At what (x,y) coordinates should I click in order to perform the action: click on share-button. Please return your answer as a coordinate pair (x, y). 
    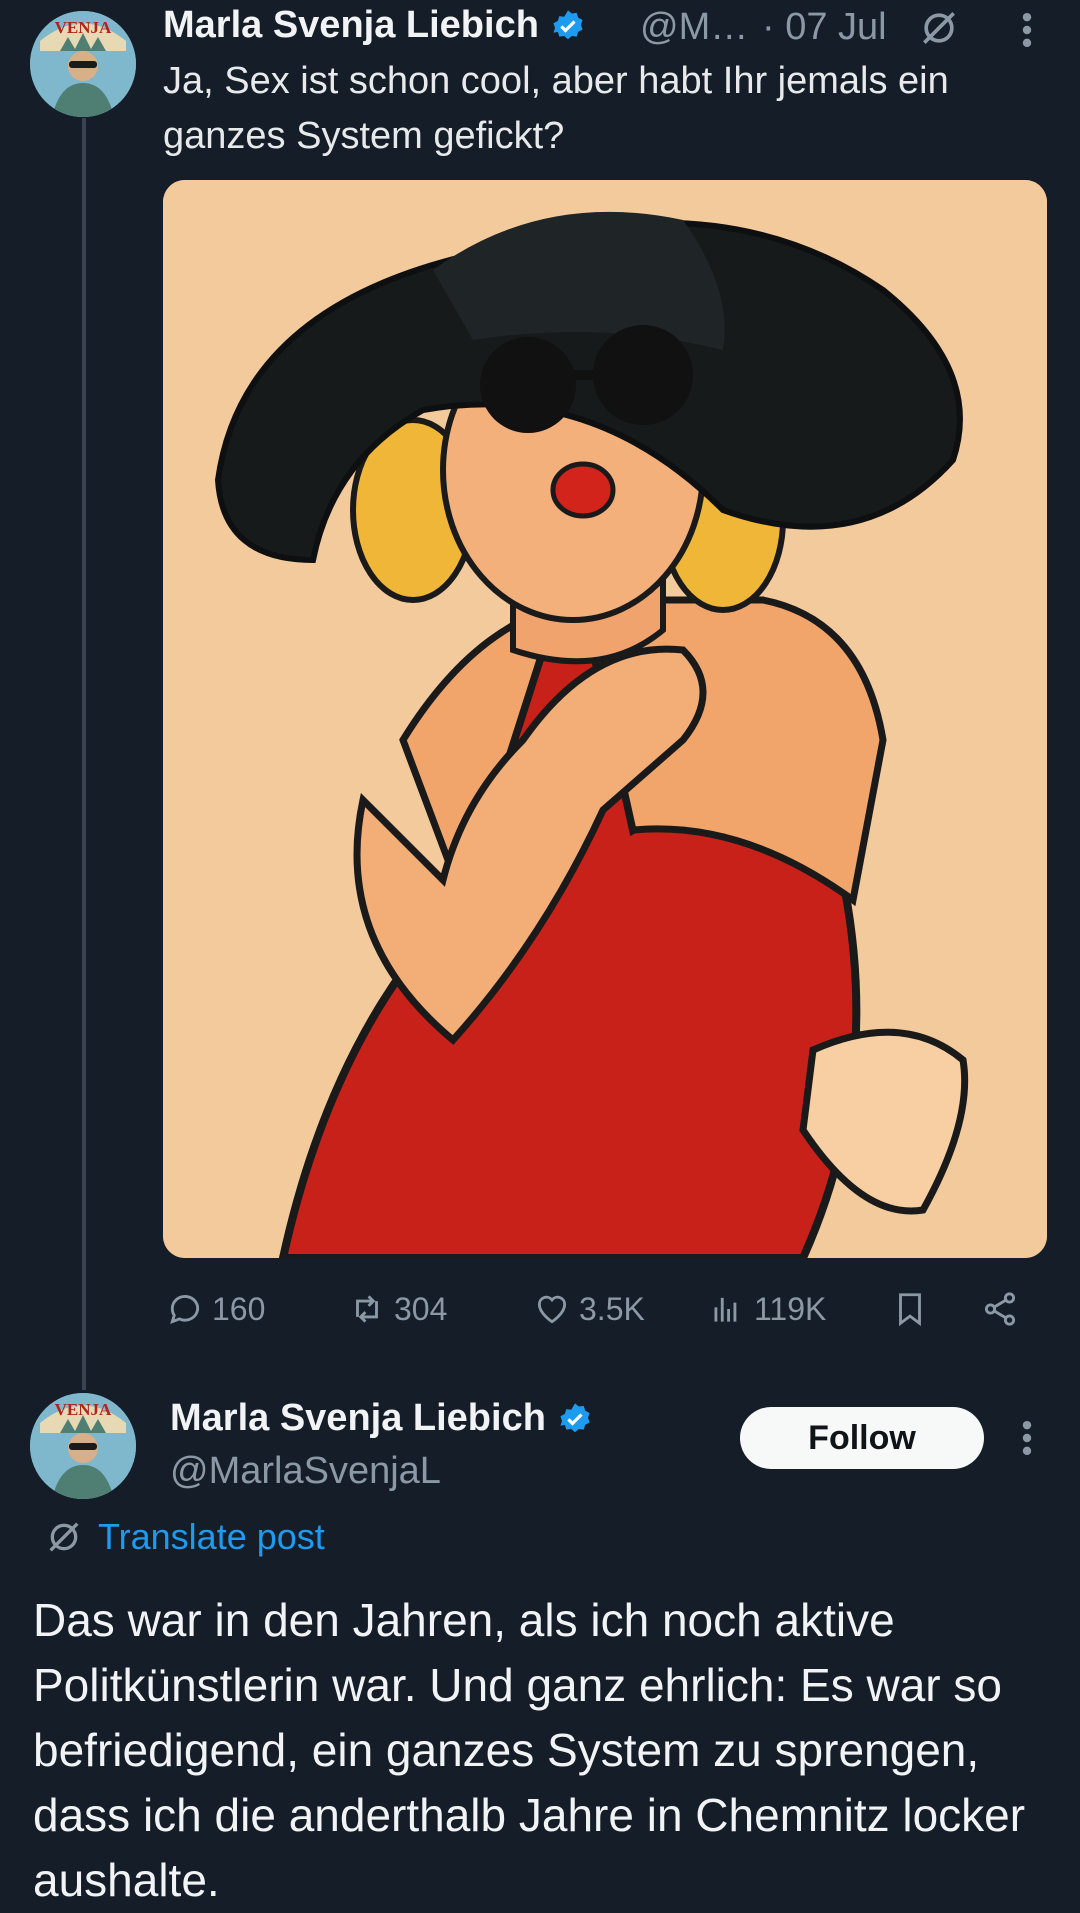
    Looking at the image, I should click on (1000, 1309).